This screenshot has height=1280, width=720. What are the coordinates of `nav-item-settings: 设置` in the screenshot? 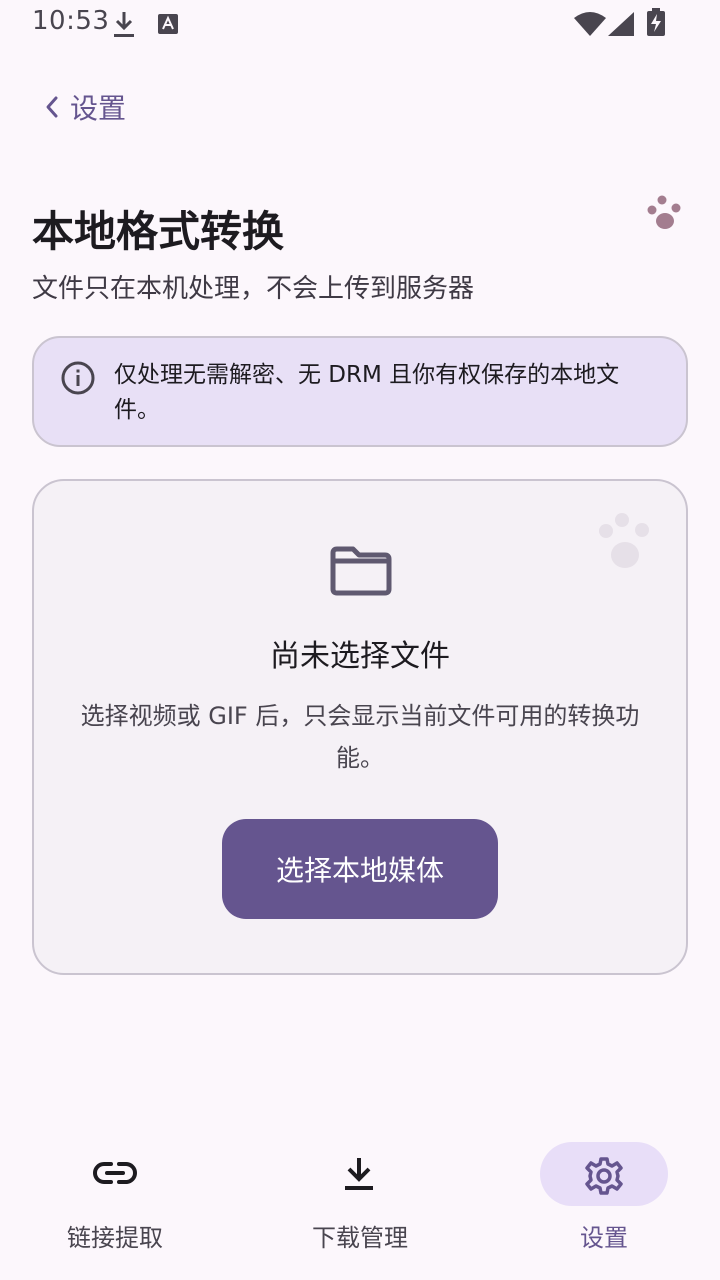 It's located at (604, 1205).